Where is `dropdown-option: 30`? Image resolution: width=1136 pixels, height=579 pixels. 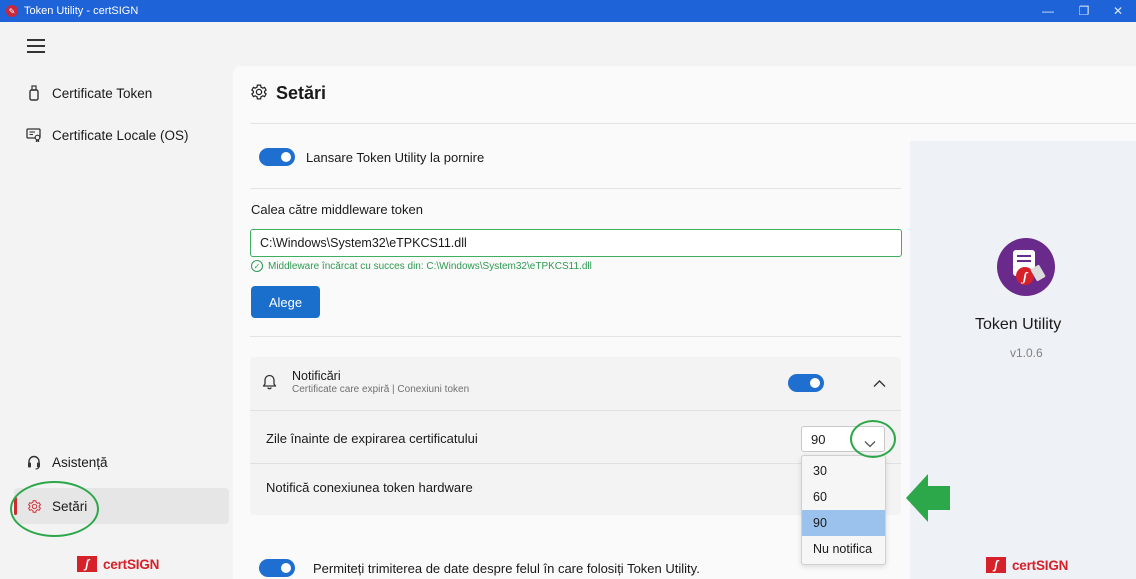
dropdown-option: 30 is located at coordinates (843, 471).